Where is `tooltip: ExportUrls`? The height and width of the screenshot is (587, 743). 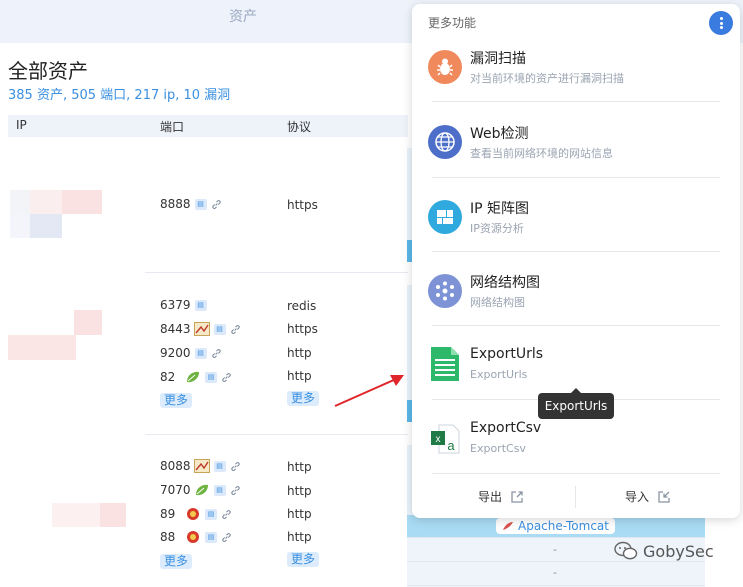 tooltip: ExportUrls is located at coordinates (576, 403).